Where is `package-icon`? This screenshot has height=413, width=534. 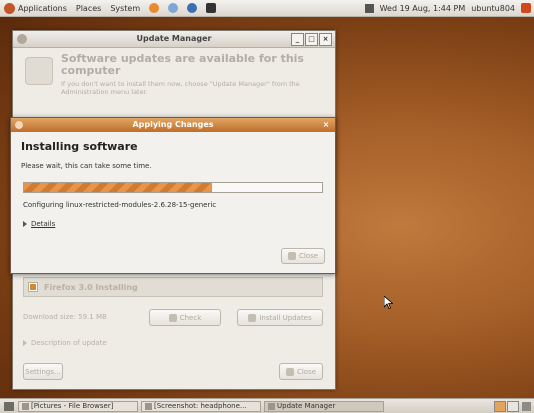 package-icon is located at coordinates (39, 71).